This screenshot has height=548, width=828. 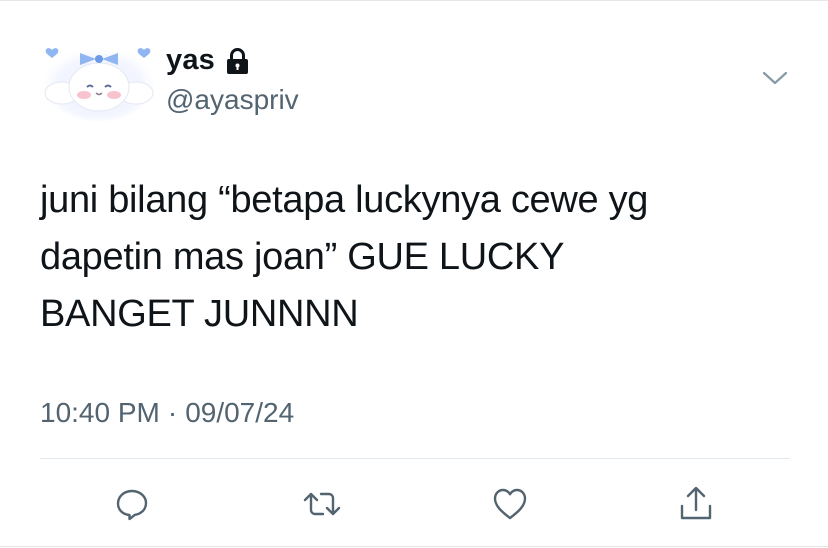 I want to click on avatar, so click(x=99, y=78).